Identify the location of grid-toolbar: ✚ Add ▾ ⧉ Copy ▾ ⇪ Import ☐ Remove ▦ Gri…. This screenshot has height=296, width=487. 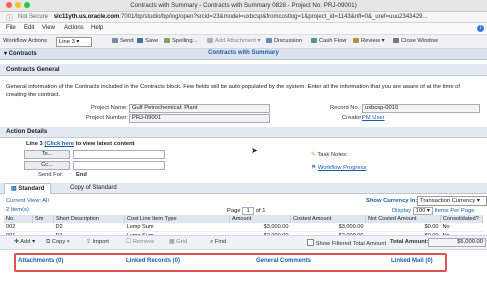
(243, 242).